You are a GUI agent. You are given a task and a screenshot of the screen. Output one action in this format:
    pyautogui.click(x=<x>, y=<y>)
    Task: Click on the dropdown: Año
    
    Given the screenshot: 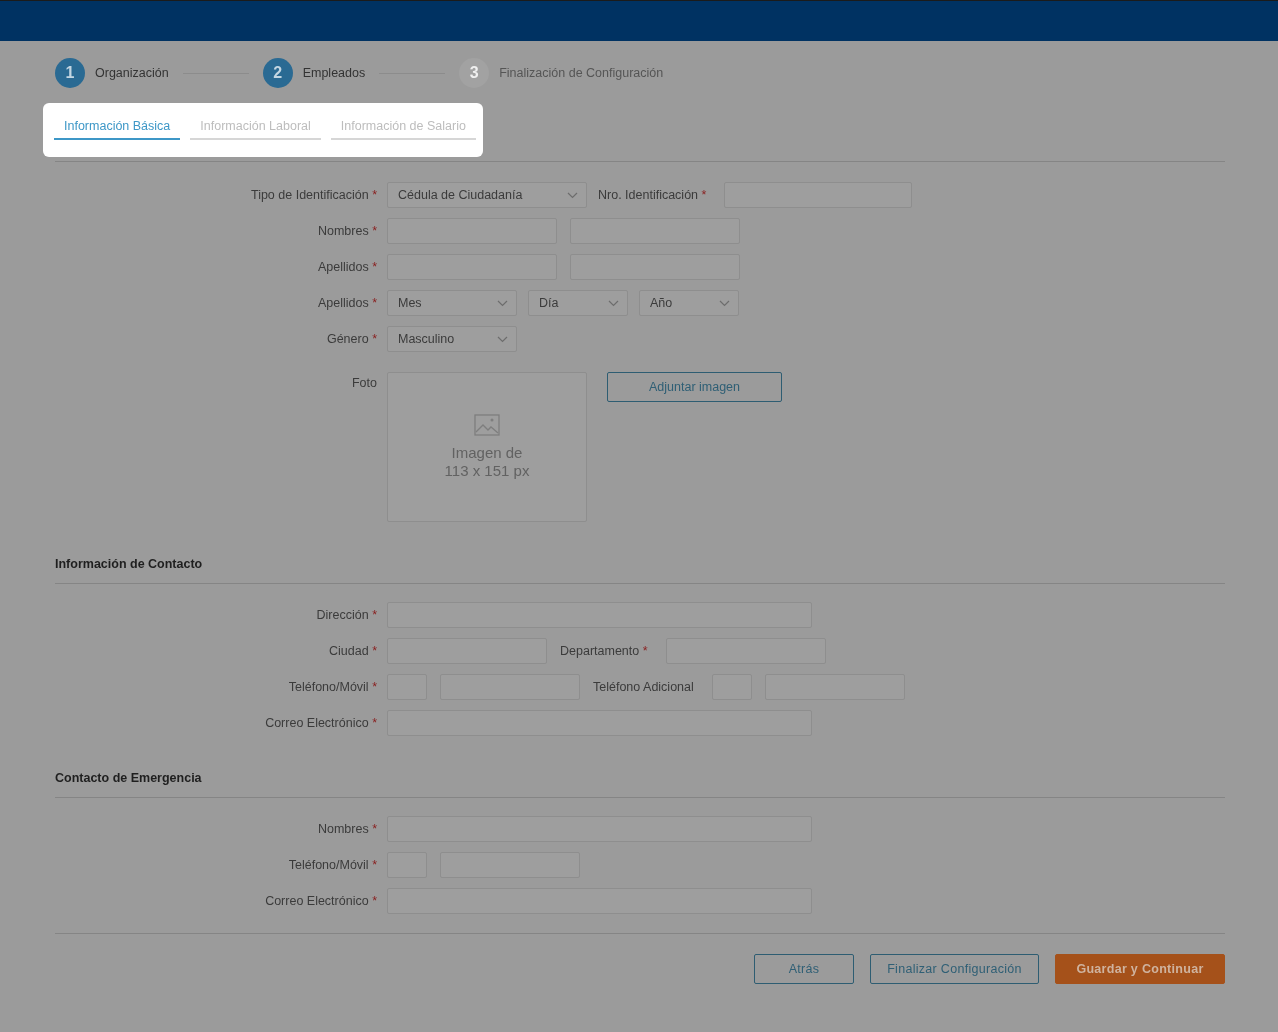 What is the action you would take?
    pyautogui.click(x=689, y=303)
    